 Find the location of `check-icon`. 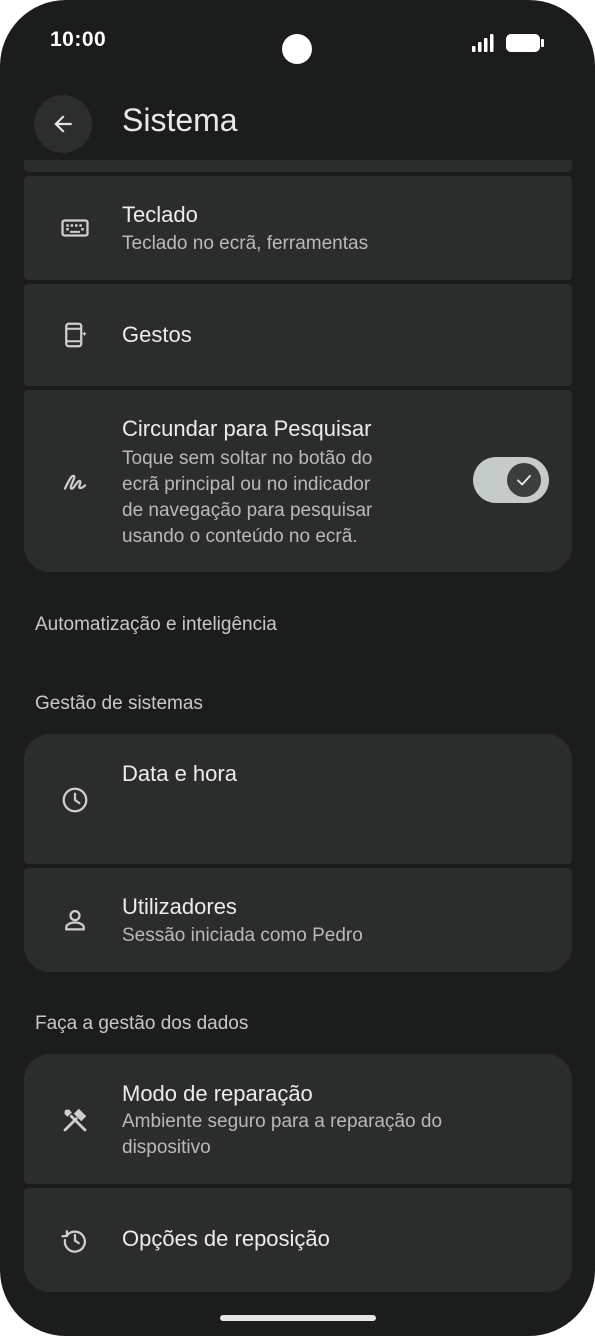

check-icon is located at coordinates (524, 480).